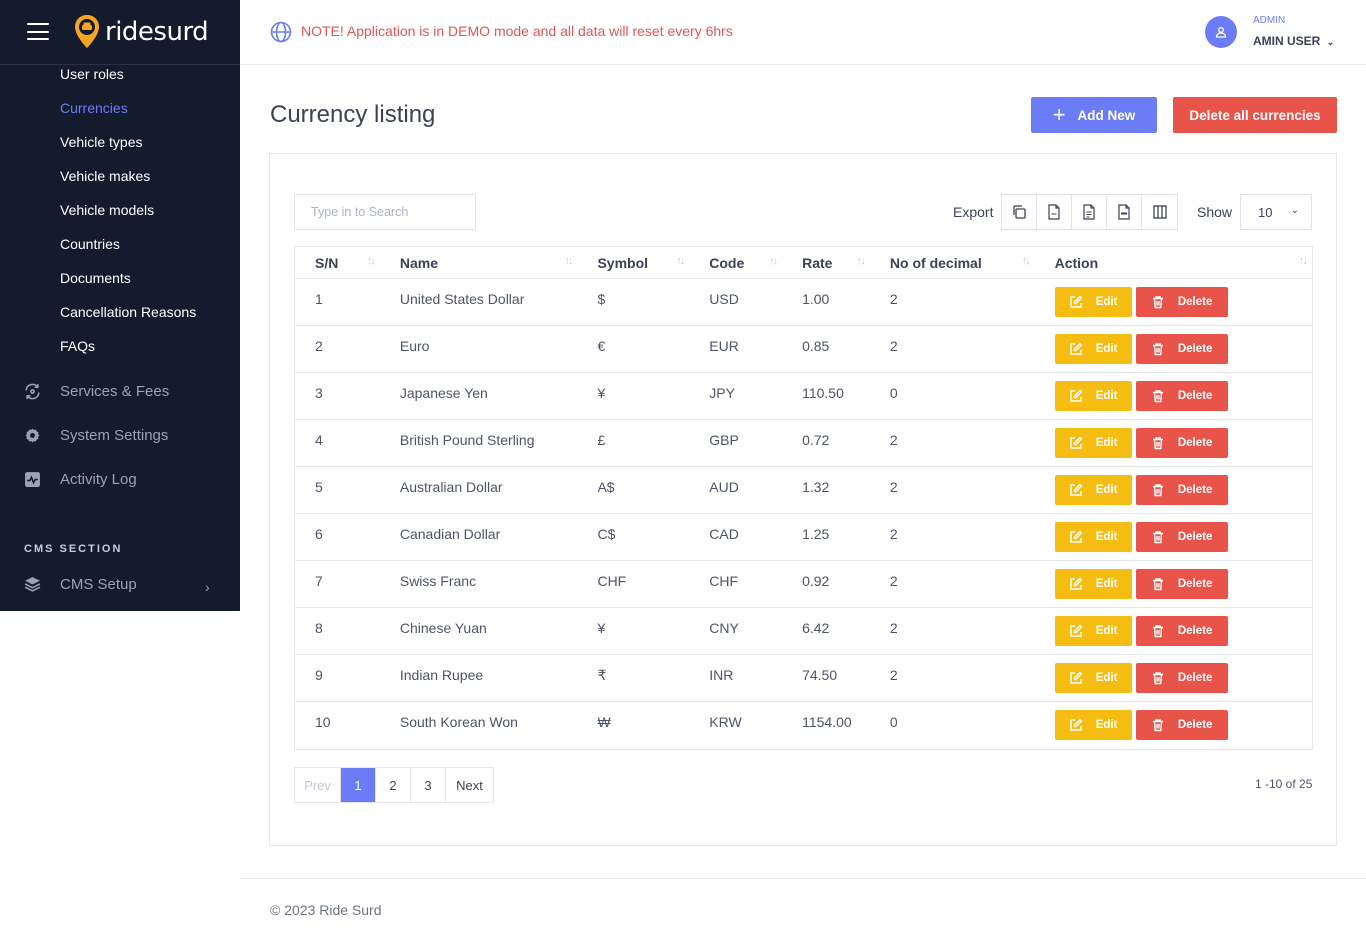  I want to click on delete-all-currencies-button: Delete all currencies, so click(1255, 115).